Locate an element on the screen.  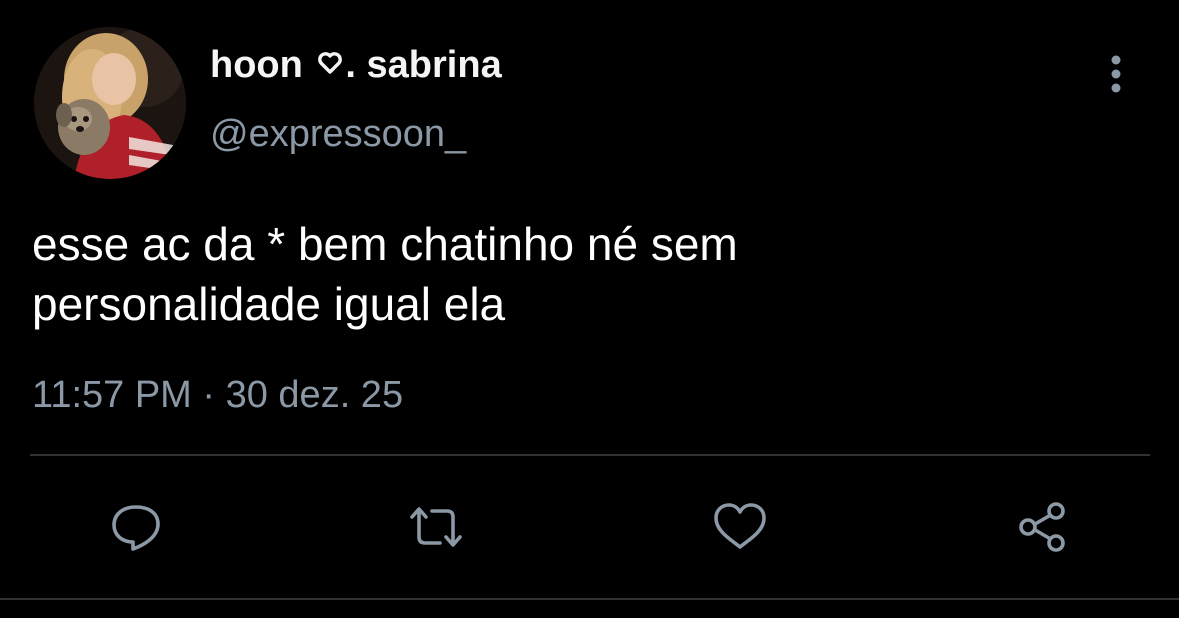
heart-icon is located at coordinates (740, 527).